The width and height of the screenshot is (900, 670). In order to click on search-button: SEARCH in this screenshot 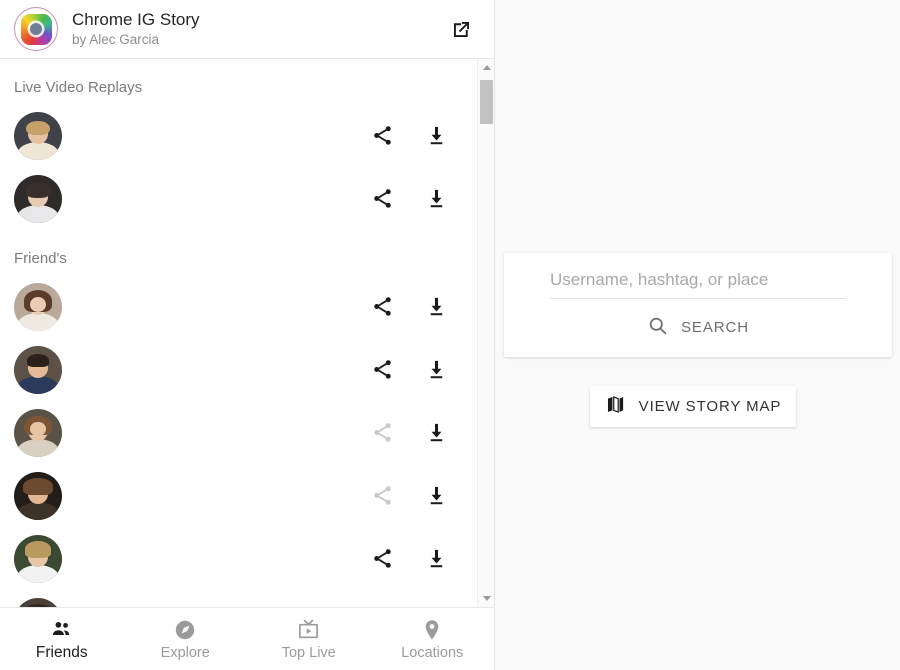, I will do `click(698, 328)`.